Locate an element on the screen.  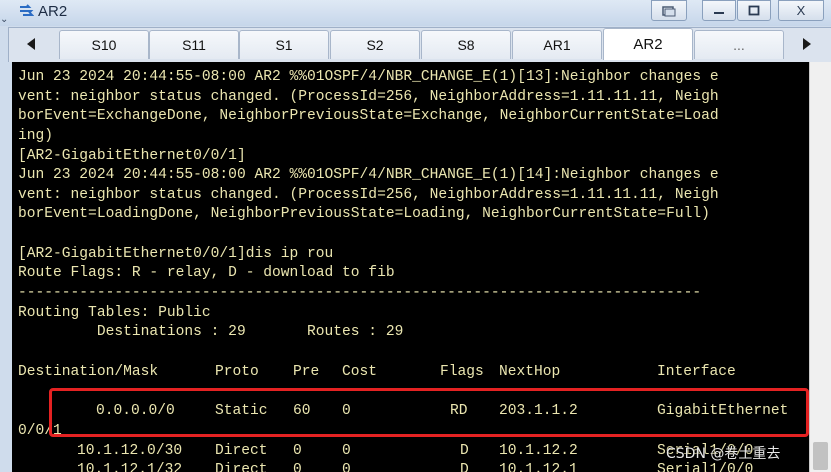
header-interface: Interface is located at coordinates (696, 372).